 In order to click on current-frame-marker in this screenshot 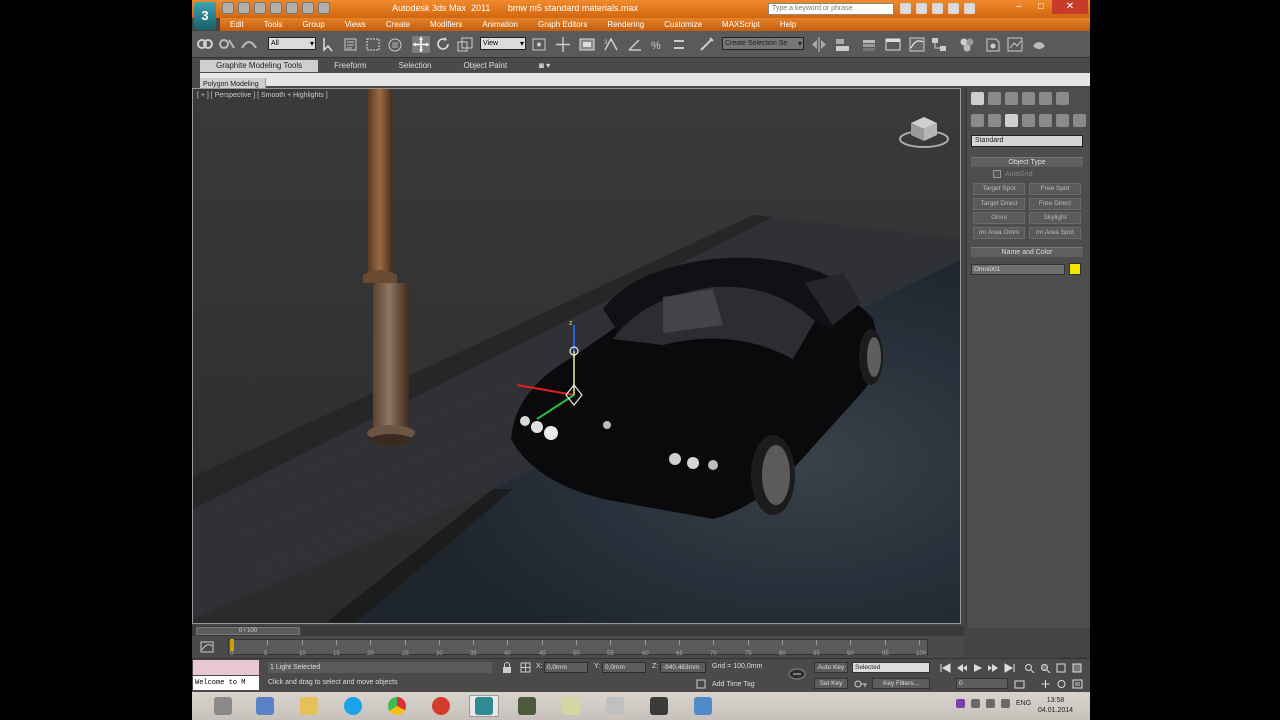, I will do `click(232, 645)`.